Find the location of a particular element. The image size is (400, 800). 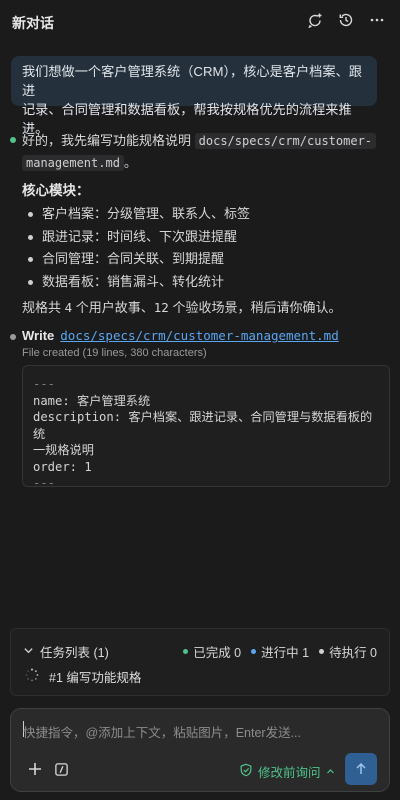

stat-in-progress: 进行中 1 is located at coordinates (280, 651).